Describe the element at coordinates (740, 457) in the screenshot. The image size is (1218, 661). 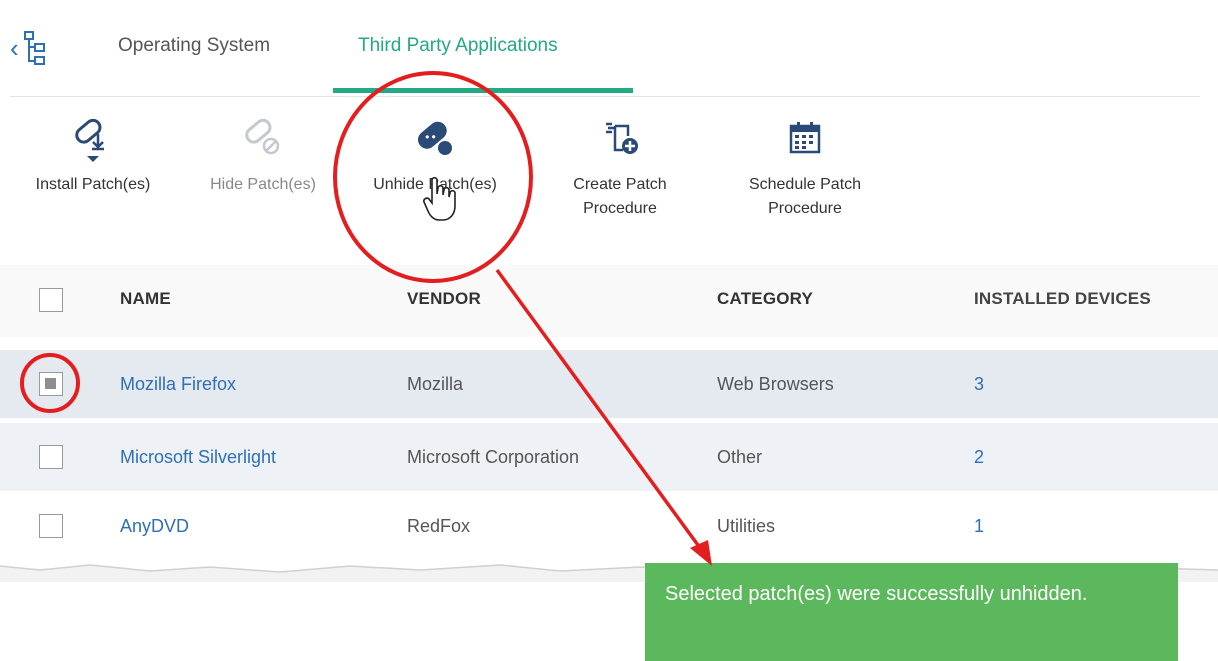
I see `category-cell: Other` at that location.